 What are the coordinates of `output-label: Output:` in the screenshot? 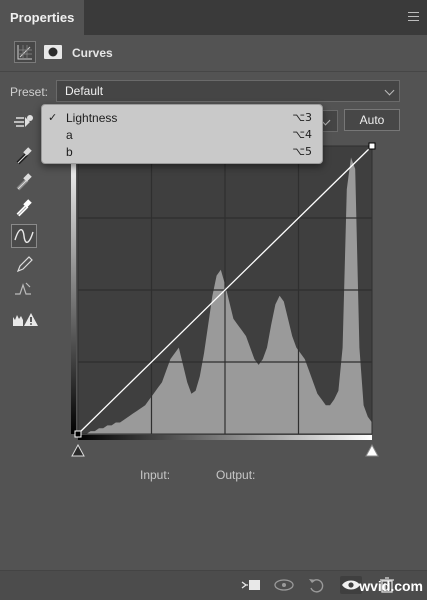 It's located at (236, 475).